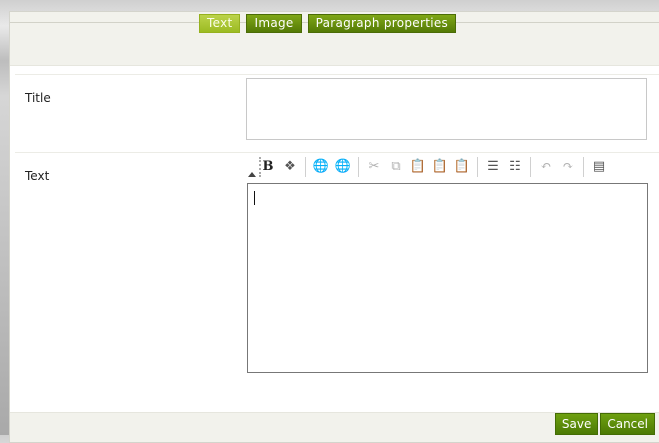 The height and width of the screenshot is (443, 659). I want to click on save-button: Save, so click(576, 424).